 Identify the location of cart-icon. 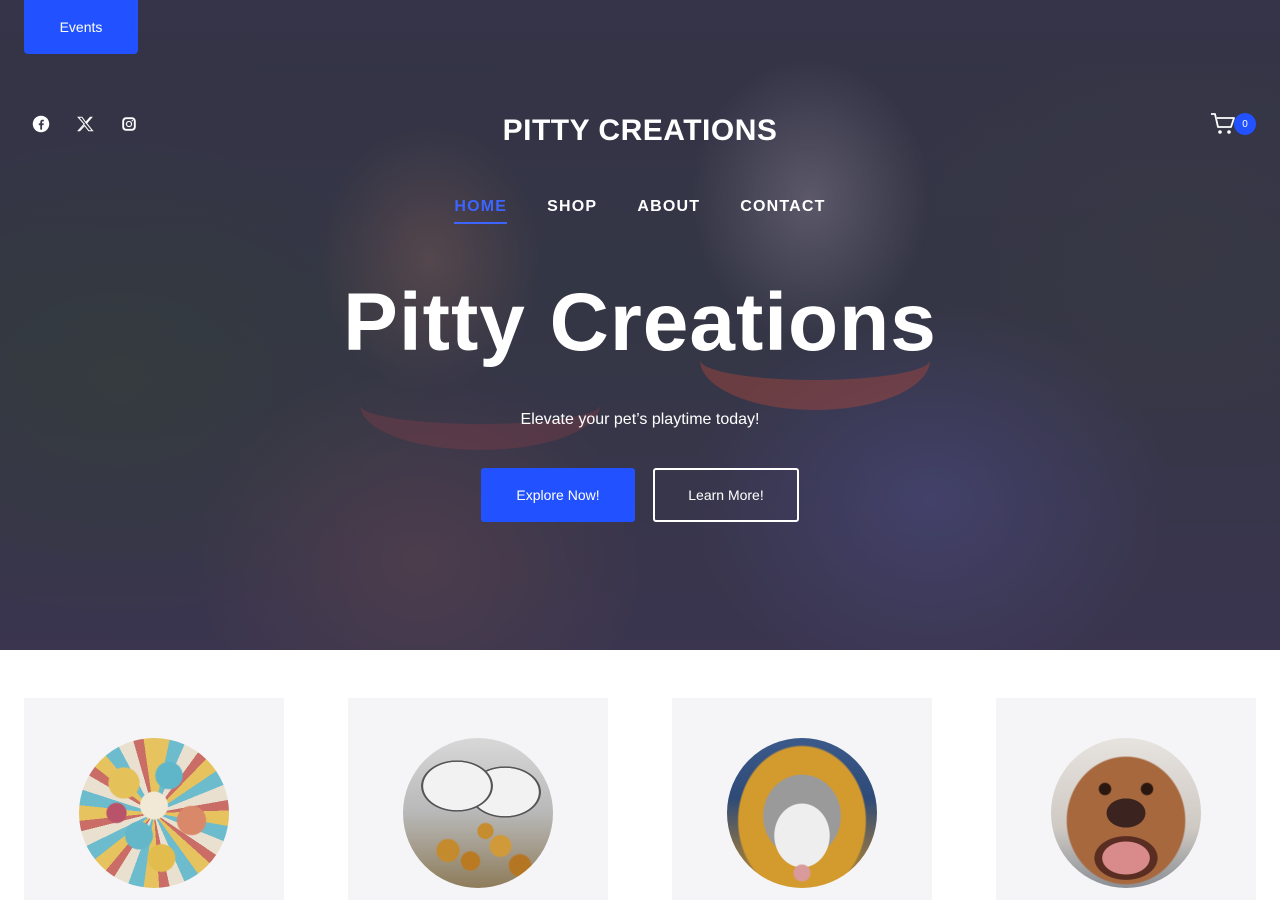
(1223, 124).